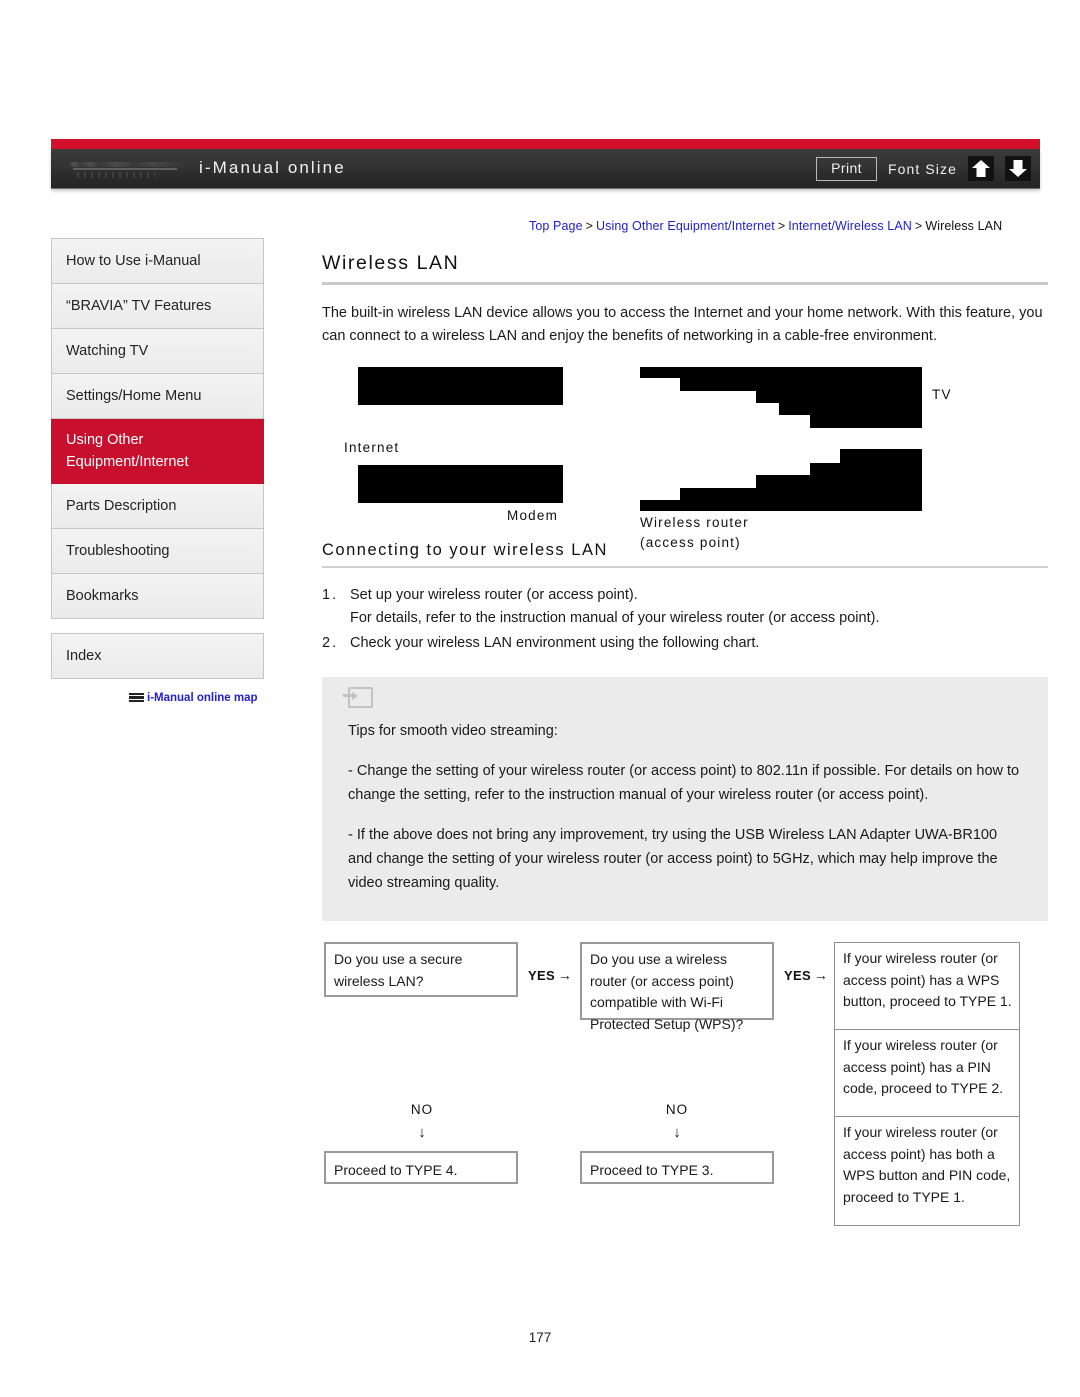  I want to click on page-title: Wireless LAN, so click(391, 263).